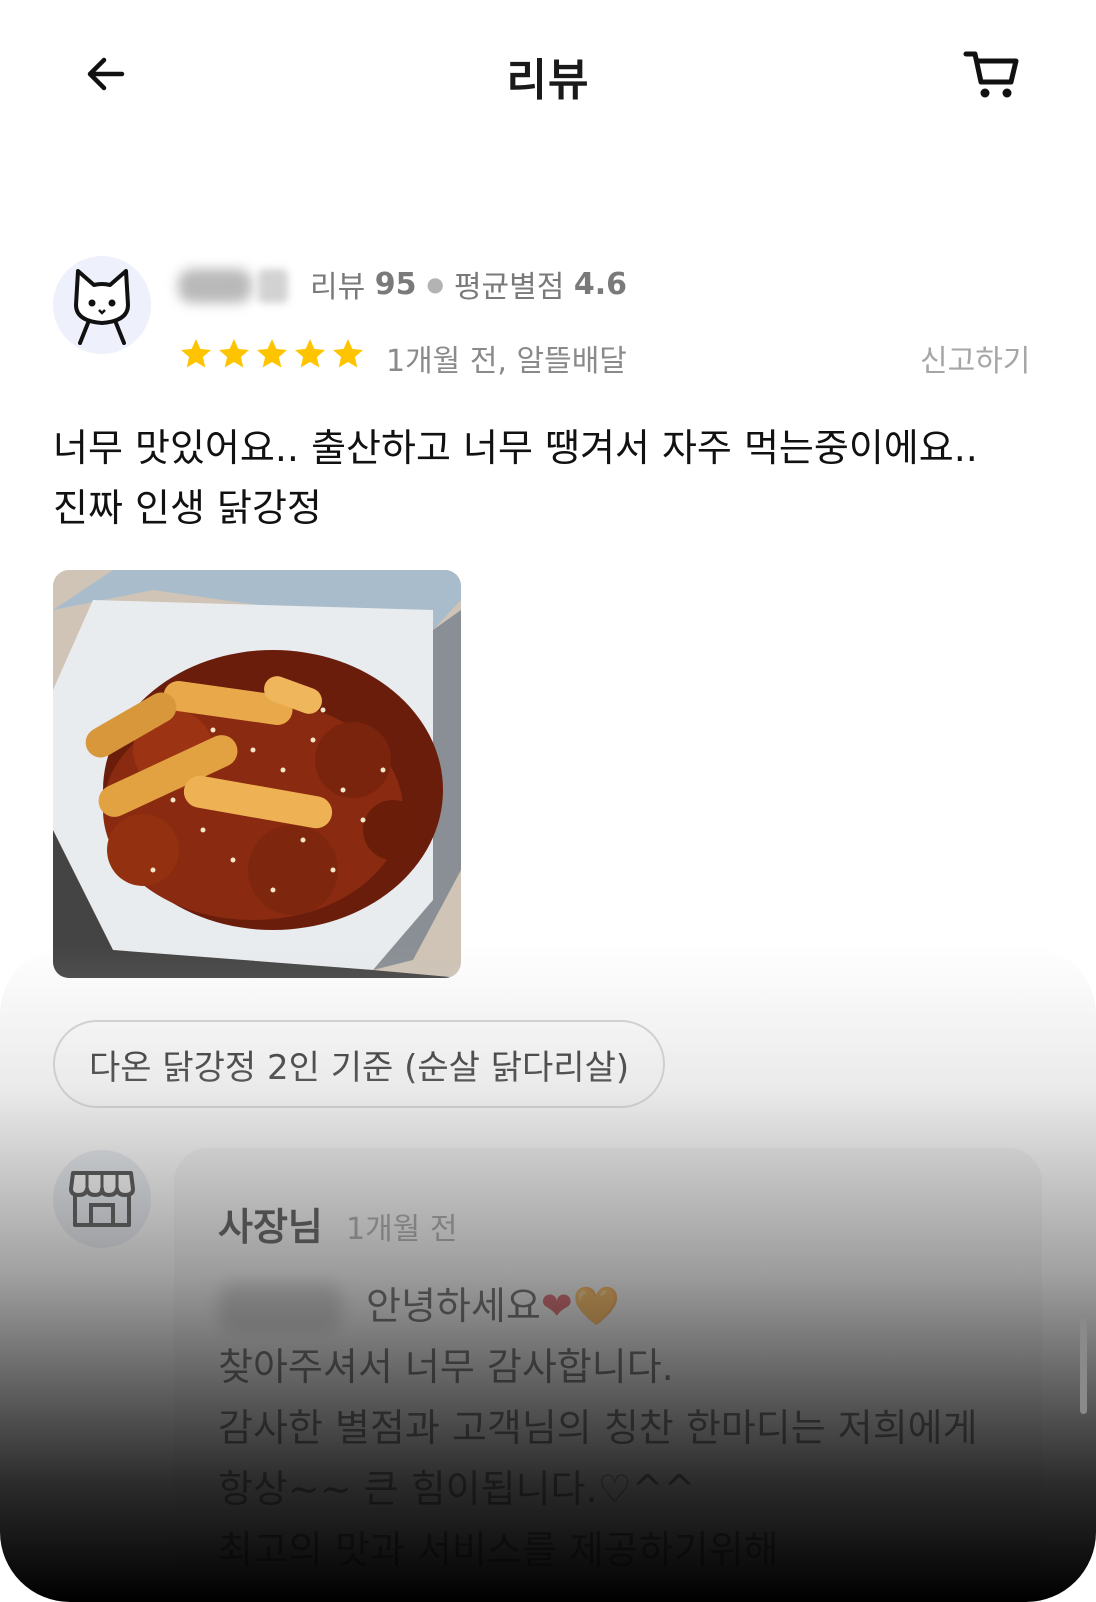 This screenshot has width=1096, height=1602. Describe the element at coordinates (975, 358) in the screenshot. I see `report-button: 신고하기` at that location.